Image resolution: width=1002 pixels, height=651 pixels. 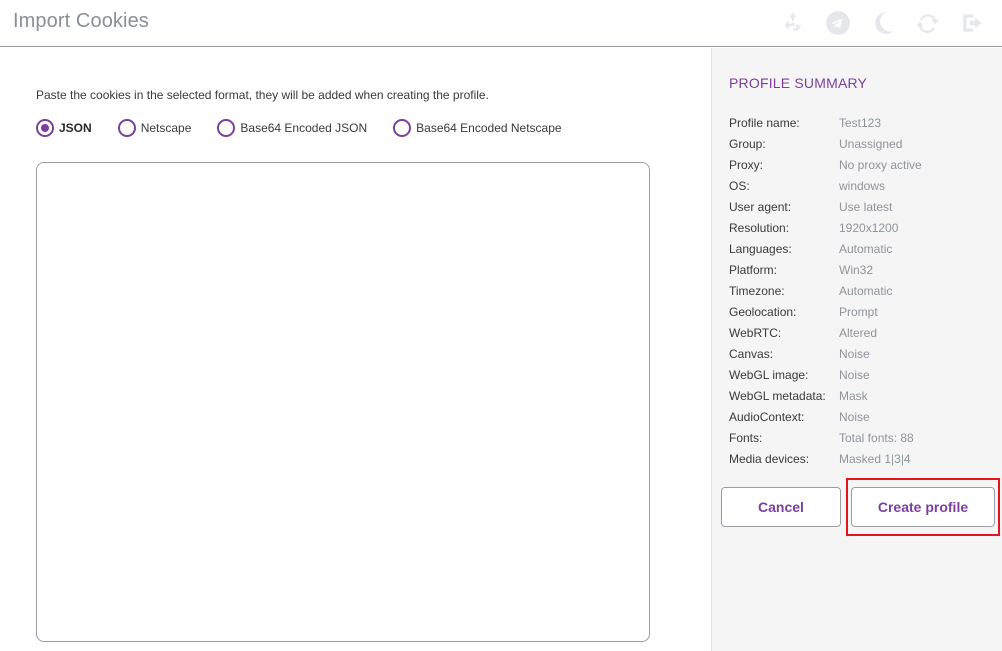 What do you see at coordinates (853, 396) in the screenshot?
I see `summary-value: Mask` at bounding box center [853, 396].